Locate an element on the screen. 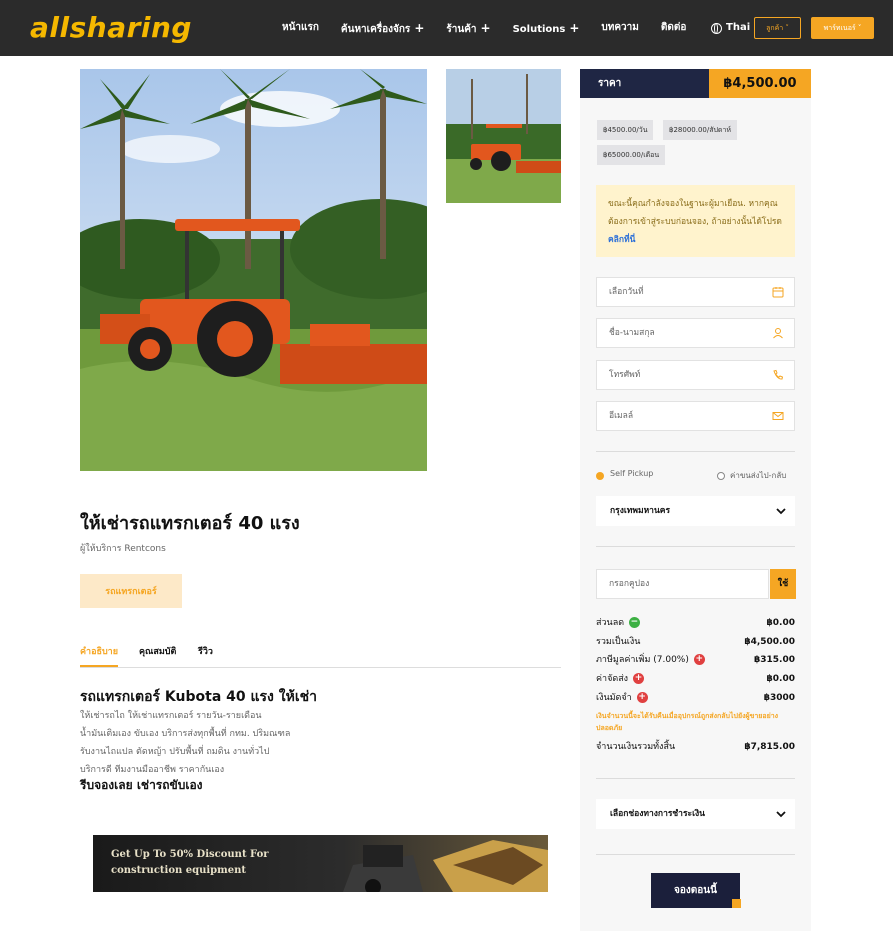 This screenshot has height=943, width=893. vat-label: ภาษีมูลค่าเพิ่ม (7.00%) is located at coordinates (642, 660).